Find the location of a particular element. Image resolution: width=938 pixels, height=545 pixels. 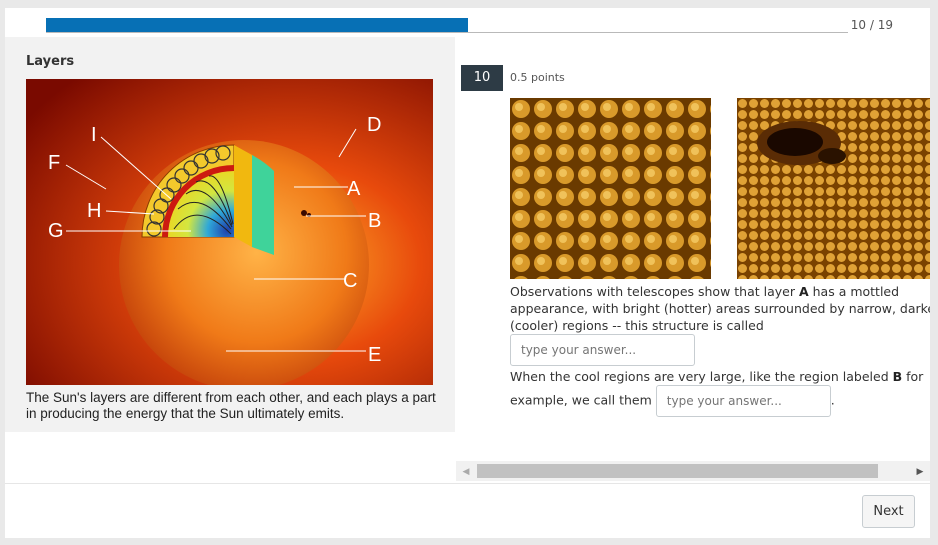

label-f: F is located at coordinates (54, 163).